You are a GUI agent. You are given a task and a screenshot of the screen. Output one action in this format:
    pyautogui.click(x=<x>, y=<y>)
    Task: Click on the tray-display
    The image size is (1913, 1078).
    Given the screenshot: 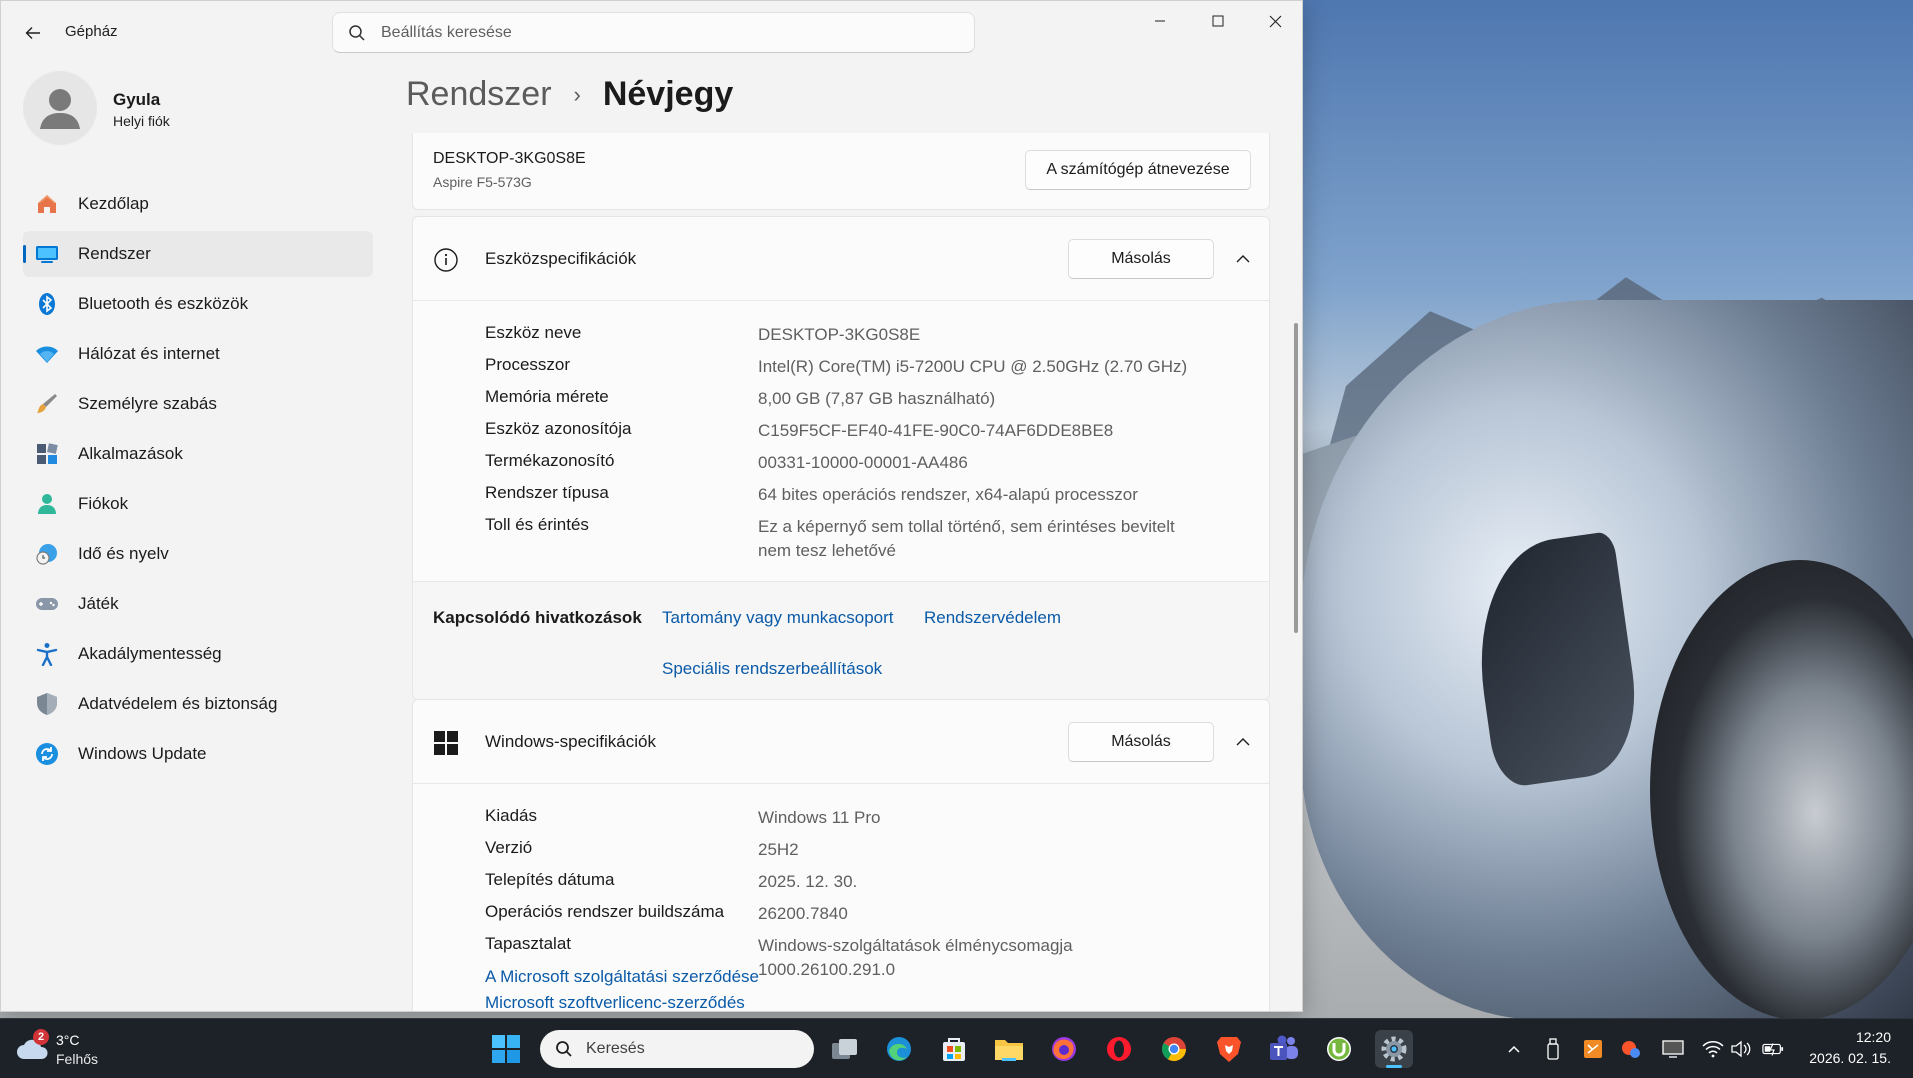 What is the action you would take?
    pyautogui.click(x=1673, y=1049)
    